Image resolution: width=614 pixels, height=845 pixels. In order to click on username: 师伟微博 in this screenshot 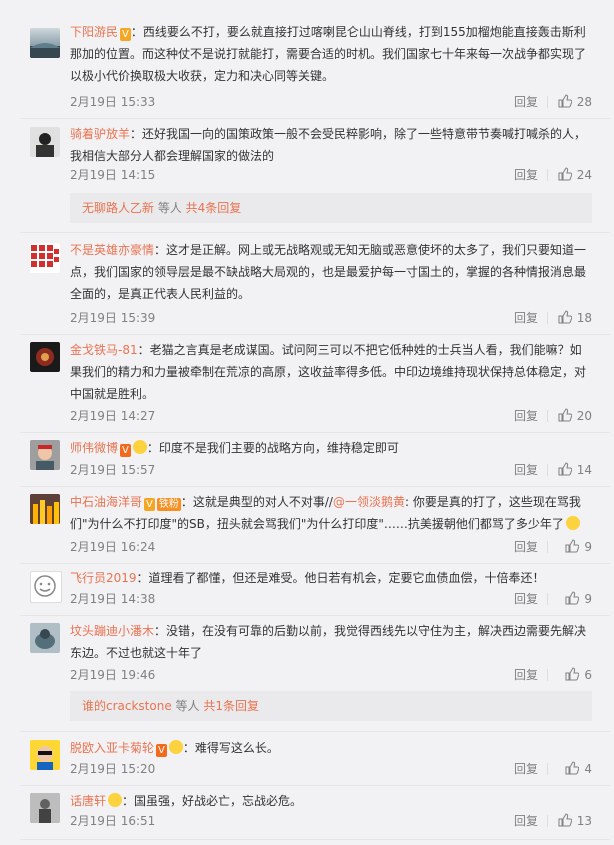, I will do `click(94, 448)`.